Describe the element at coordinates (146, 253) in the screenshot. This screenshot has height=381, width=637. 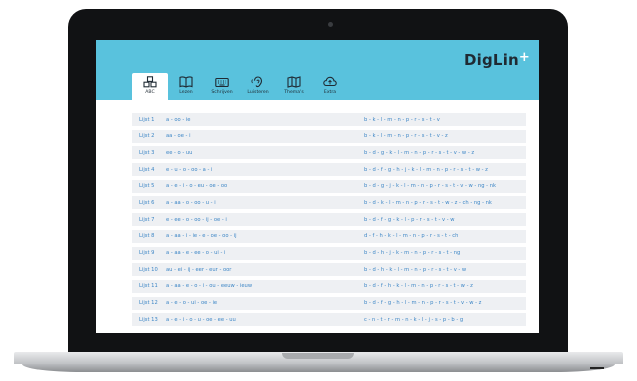
I see `list-name: Lijst 9` at that location.